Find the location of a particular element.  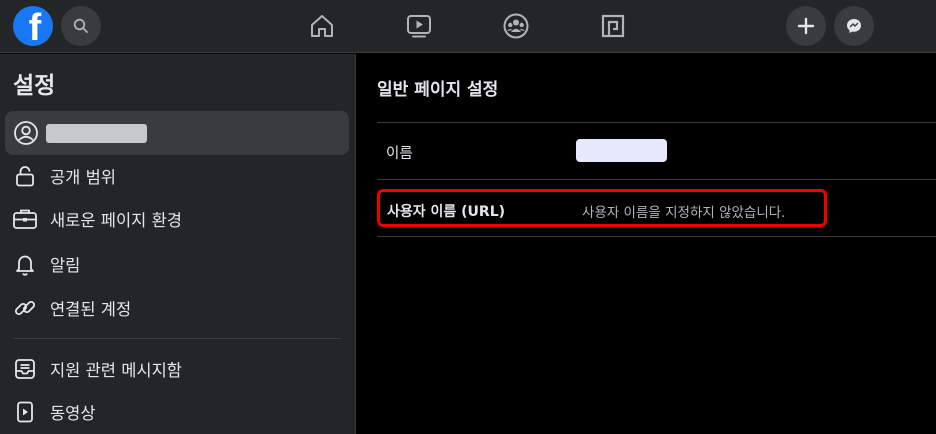

user-circle-icon is located at coordinates (26, 133).